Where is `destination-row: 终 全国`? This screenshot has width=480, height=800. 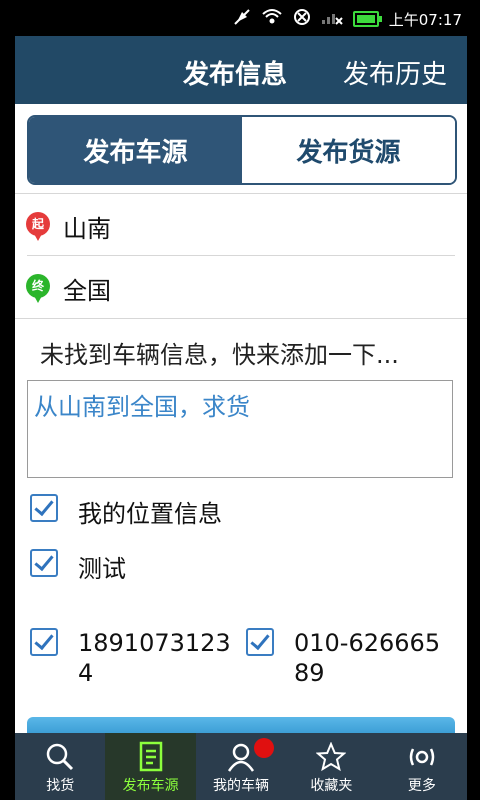 destination-row: 终 全国 is located at coordinates (68, 288).